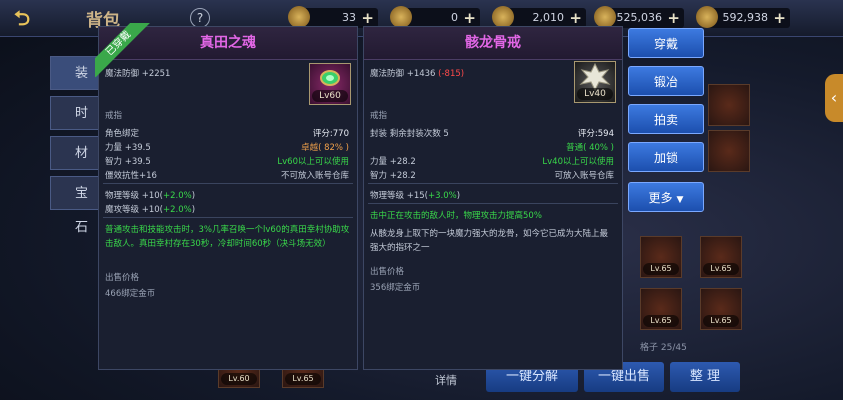 The width and height of the screenshot is (843, 400). I want to click on sell-price-value: 356绑定金币, so click(395, 288).